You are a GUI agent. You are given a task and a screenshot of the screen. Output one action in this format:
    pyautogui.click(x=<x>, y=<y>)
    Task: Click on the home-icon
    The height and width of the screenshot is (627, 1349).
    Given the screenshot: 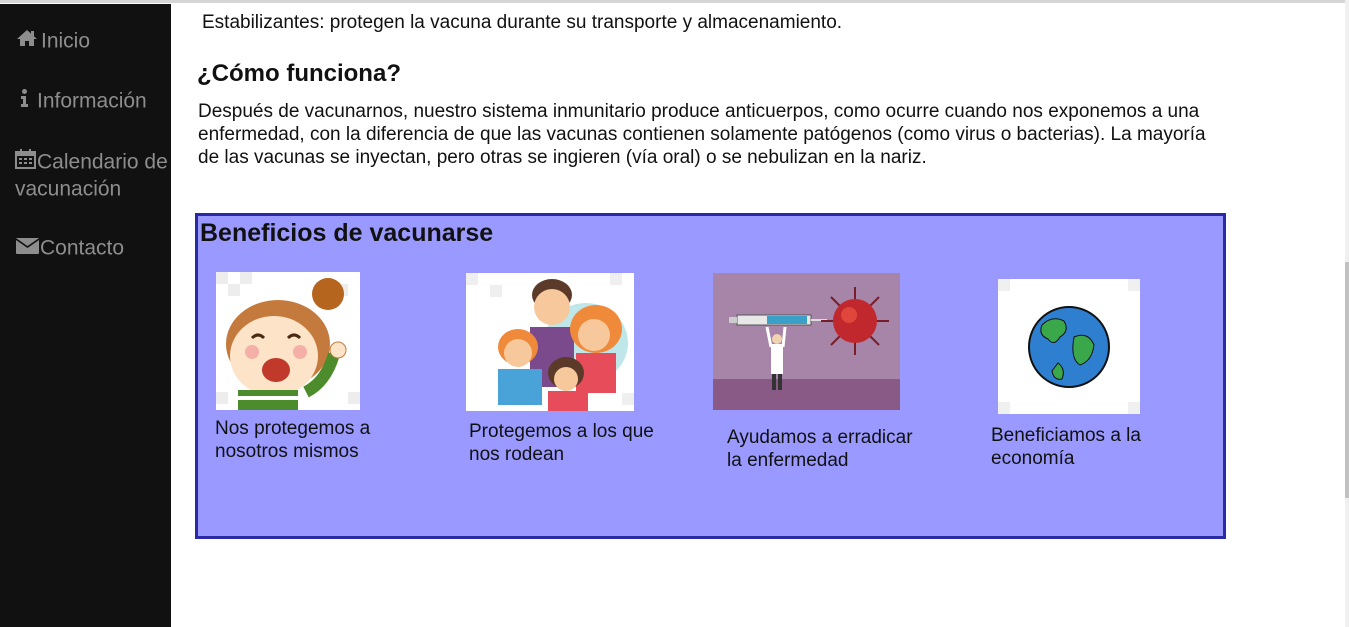 What is the action you would take?
    pyautogui.click(x=27, y=41)
    